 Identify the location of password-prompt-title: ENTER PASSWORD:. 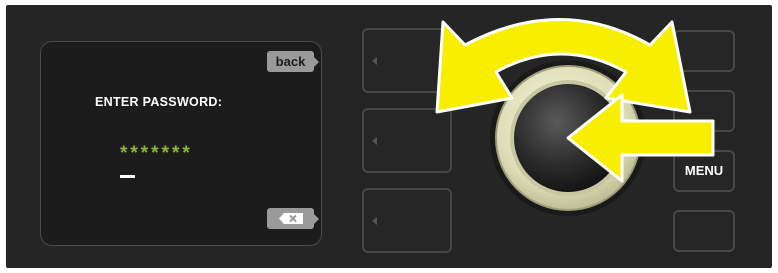
(159, 102).